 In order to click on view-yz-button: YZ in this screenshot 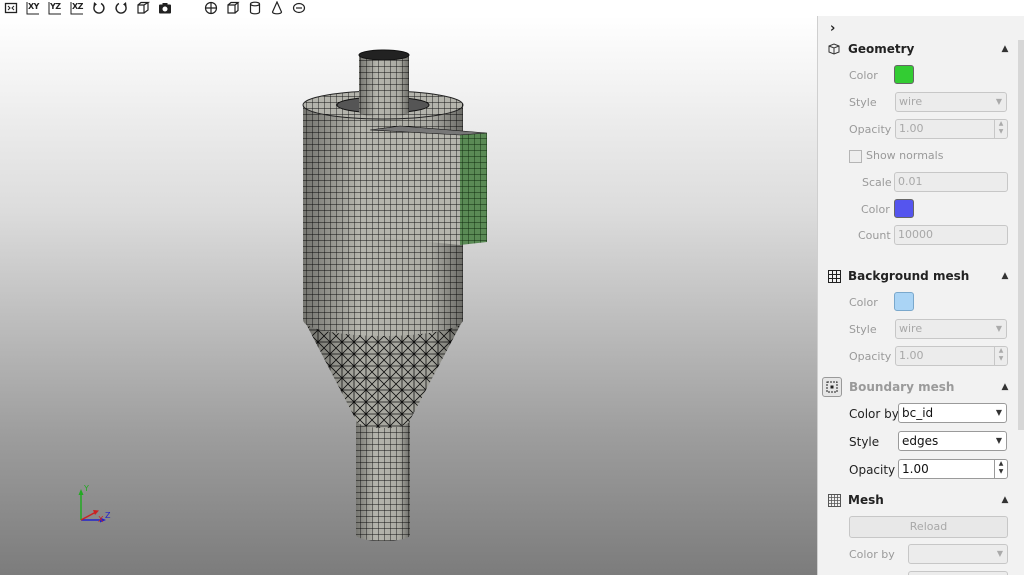, I will do `click(55, 7)`.